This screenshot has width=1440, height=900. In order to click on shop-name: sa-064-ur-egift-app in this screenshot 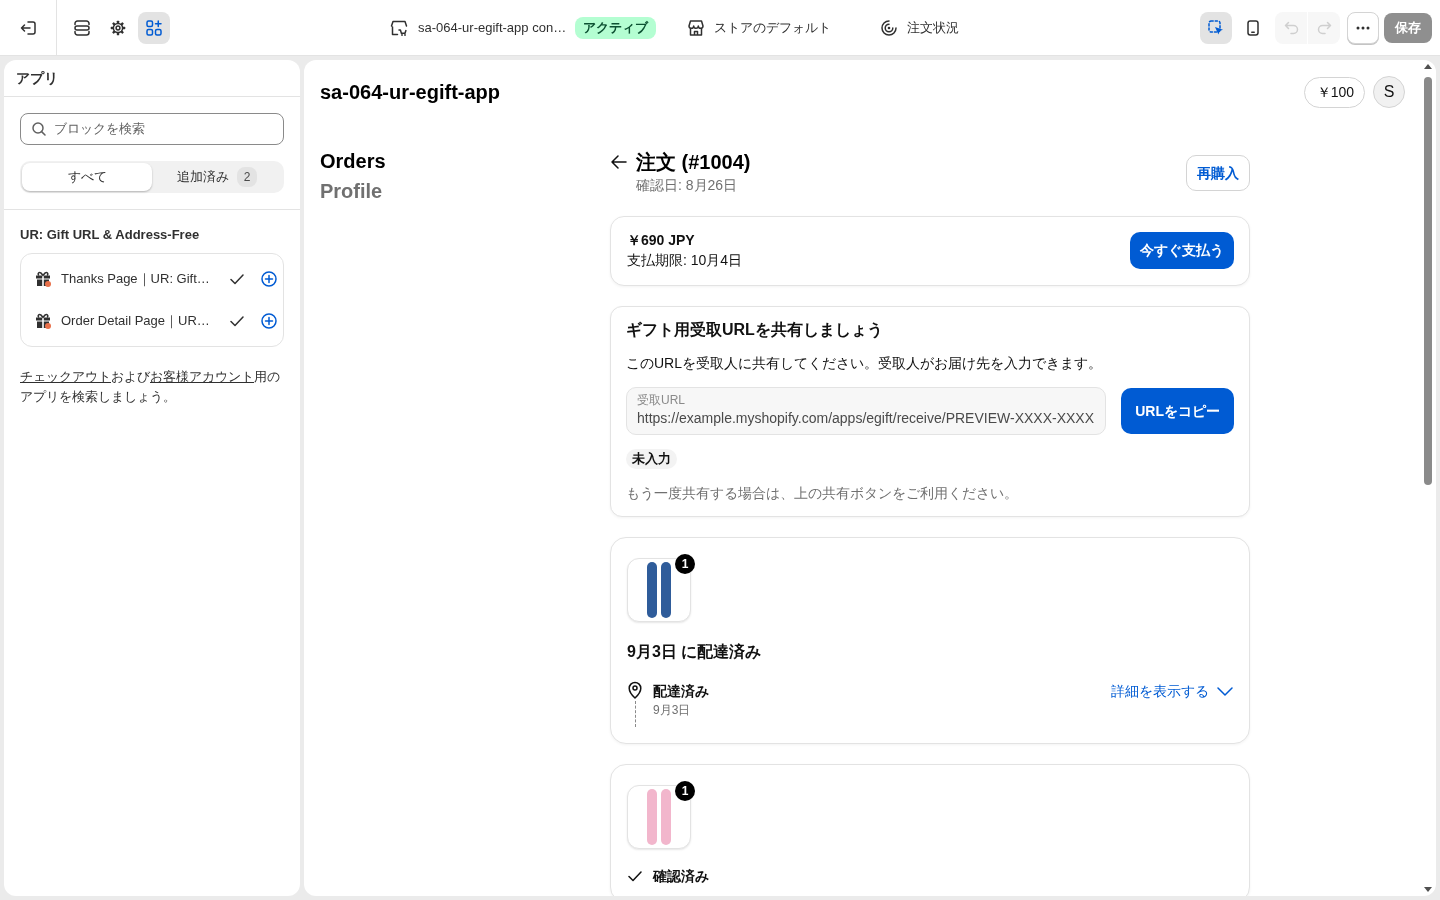, I will do `click(410, 92)`.